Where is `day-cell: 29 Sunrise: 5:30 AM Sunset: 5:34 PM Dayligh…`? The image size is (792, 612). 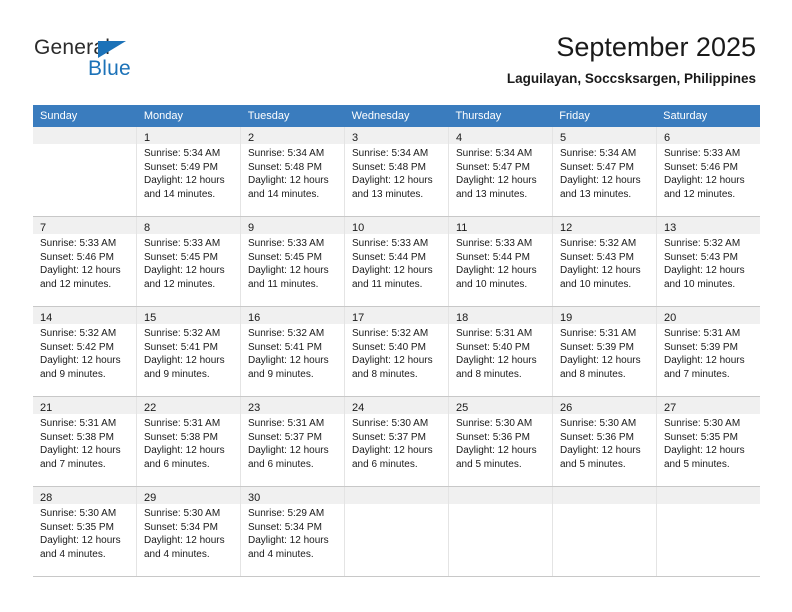 day-cell: 29 Sunrise: 5:30 AM Sunset: 5:34 PM Dayligh… is located at coordinates (189, 531).